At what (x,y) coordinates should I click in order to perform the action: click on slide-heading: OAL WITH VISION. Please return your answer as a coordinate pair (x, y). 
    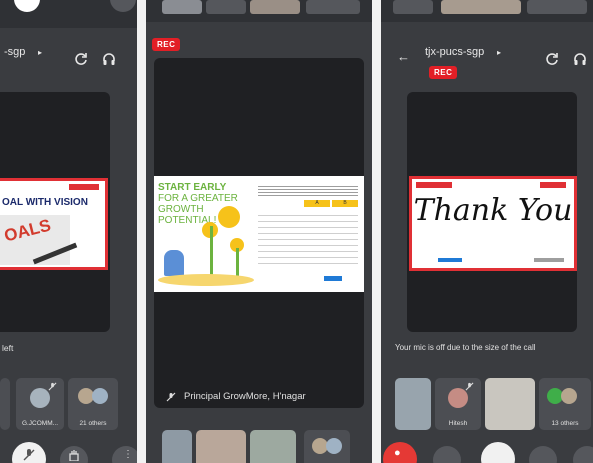
    Looking at the image, I should click on (45, 202).